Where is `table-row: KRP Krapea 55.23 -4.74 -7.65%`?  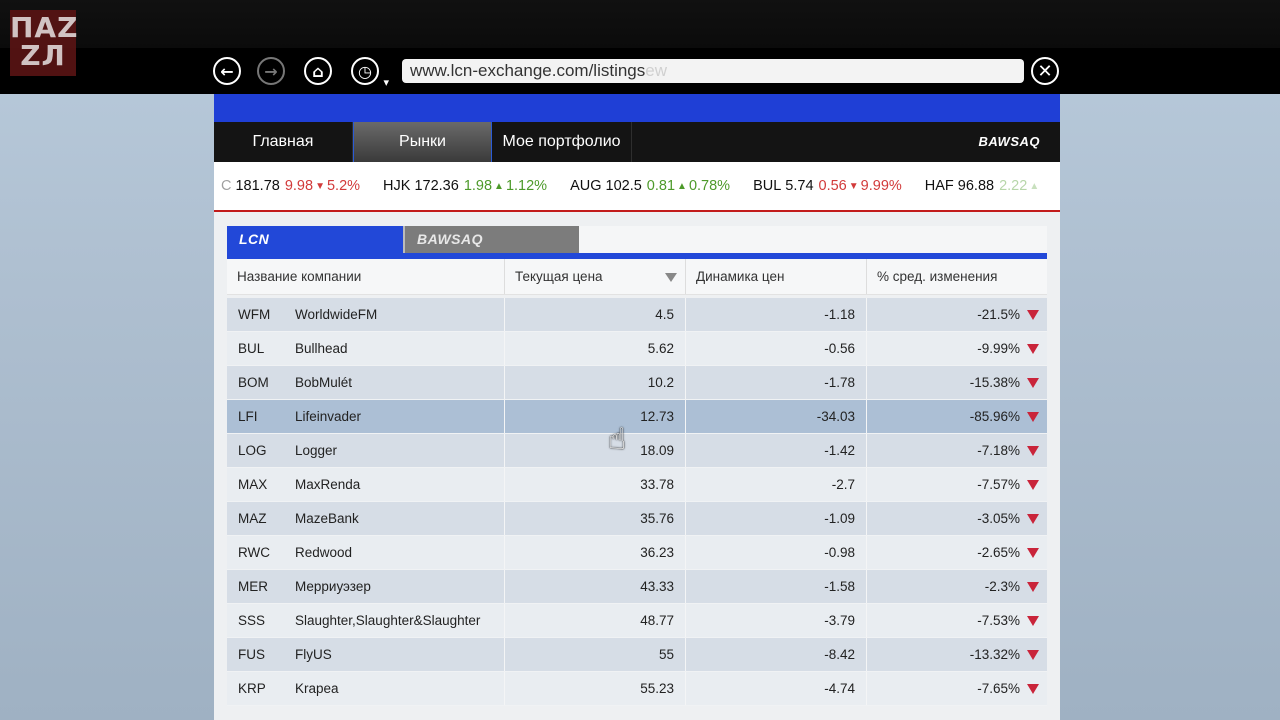
table-row: KRP Krapea 55.23 -4.74 -7.65% is located at coordinates (637, 689).